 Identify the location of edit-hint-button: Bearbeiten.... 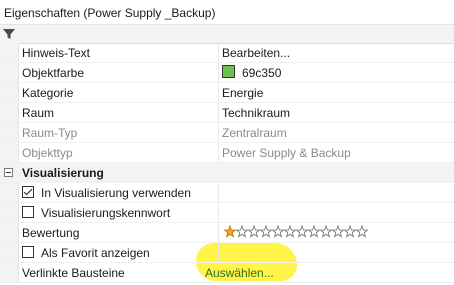
(256, 53).